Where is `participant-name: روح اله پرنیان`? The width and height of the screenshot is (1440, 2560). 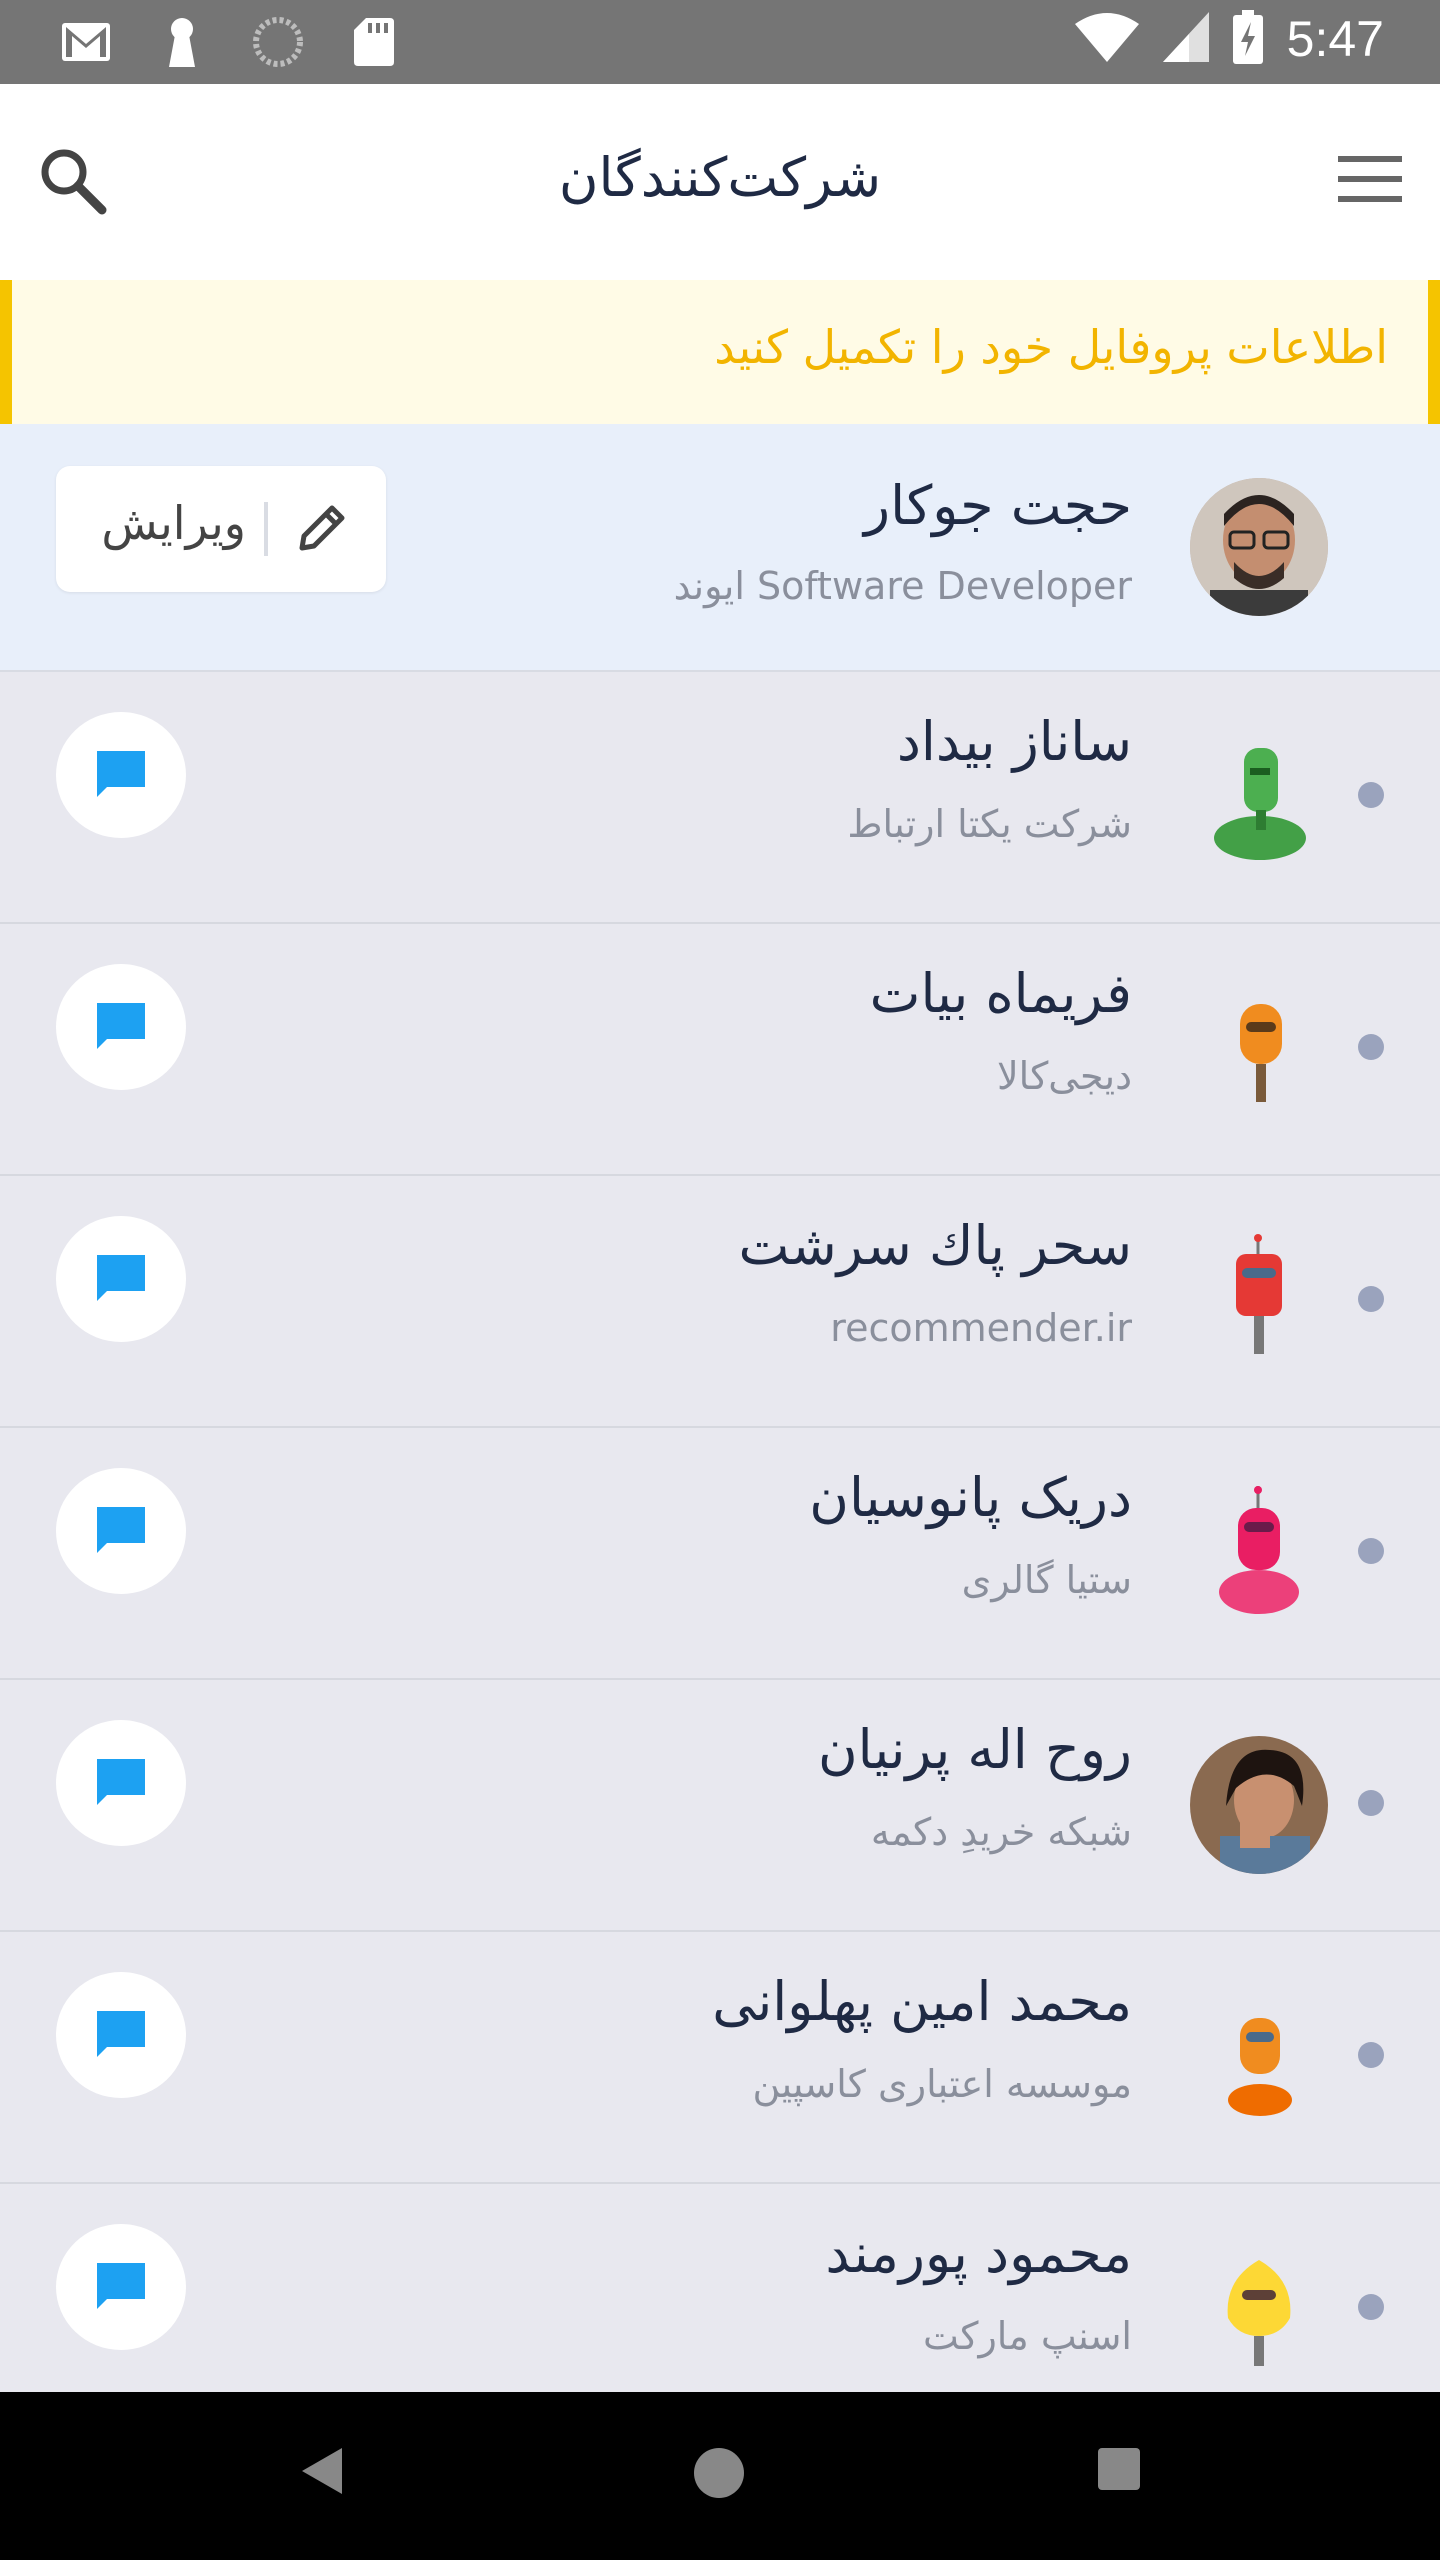
participant-name: روح اله پرنیان is located at coordinates (974, 1749).